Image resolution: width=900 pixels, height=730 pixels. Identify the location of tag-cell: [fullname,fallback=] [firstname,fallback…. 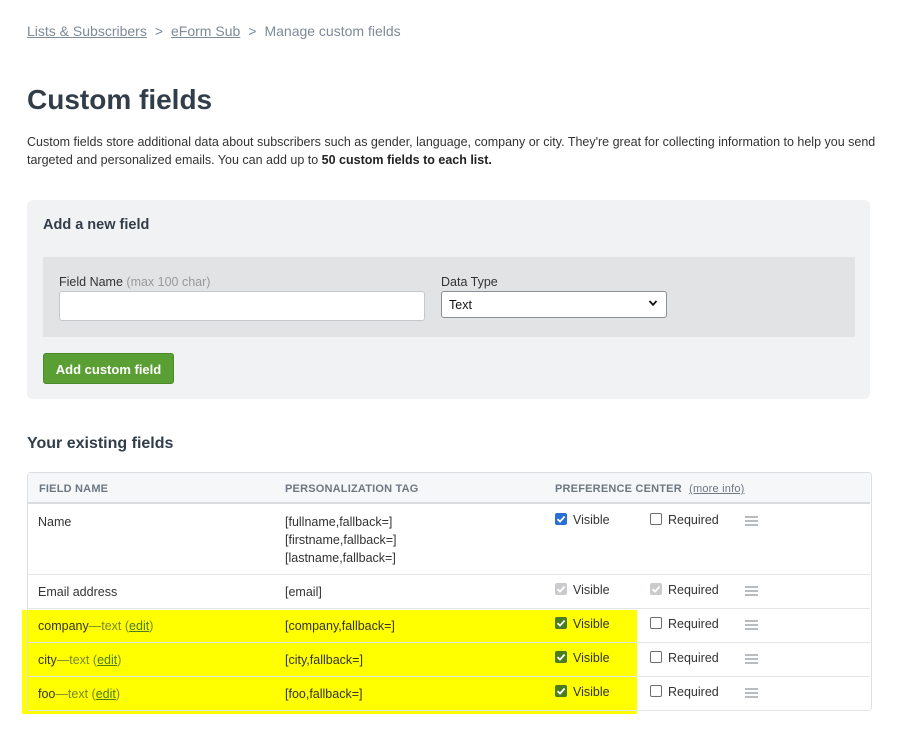
(341, 540).